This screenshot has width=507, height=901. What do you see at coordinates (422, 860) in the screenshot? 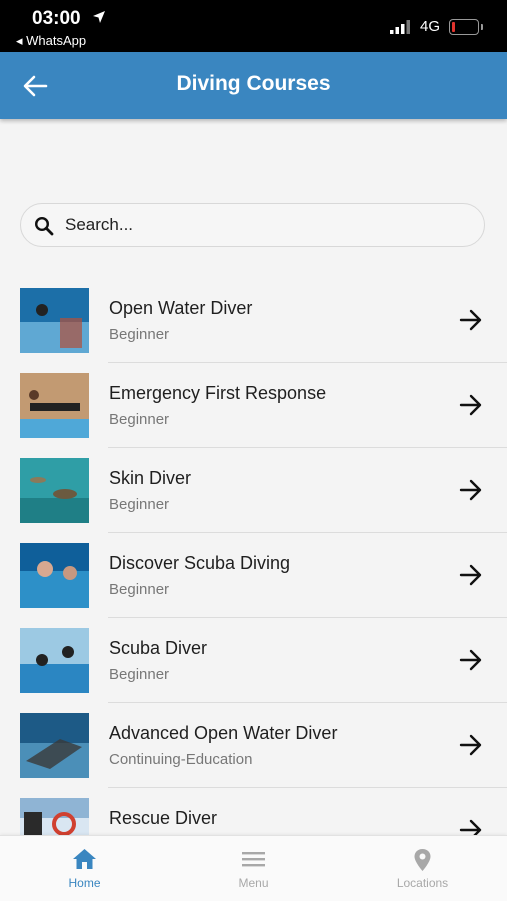
I see `location-pin-icon` at bounding box center [422, 860].